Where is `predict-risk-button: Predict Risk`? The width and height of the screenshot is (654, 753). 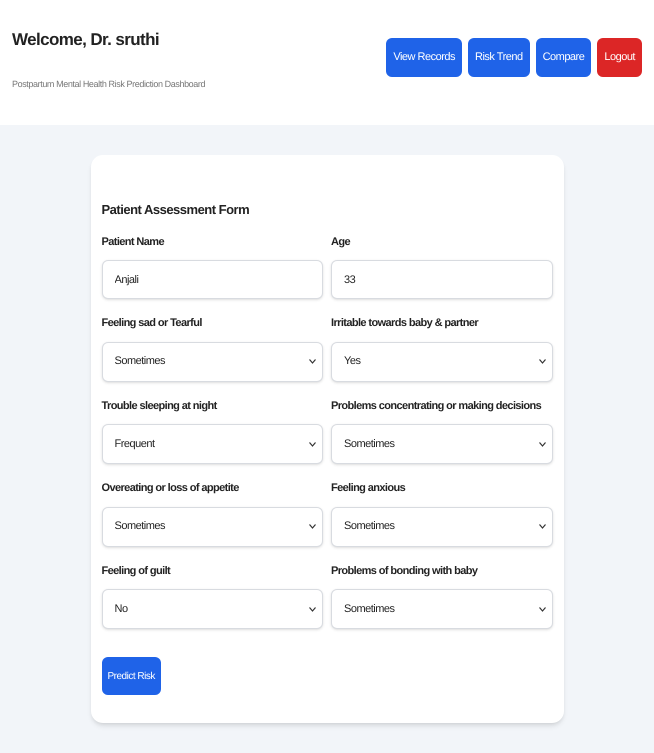
predict-risk-button: Predict Risk is located at coordinates (131, 676).